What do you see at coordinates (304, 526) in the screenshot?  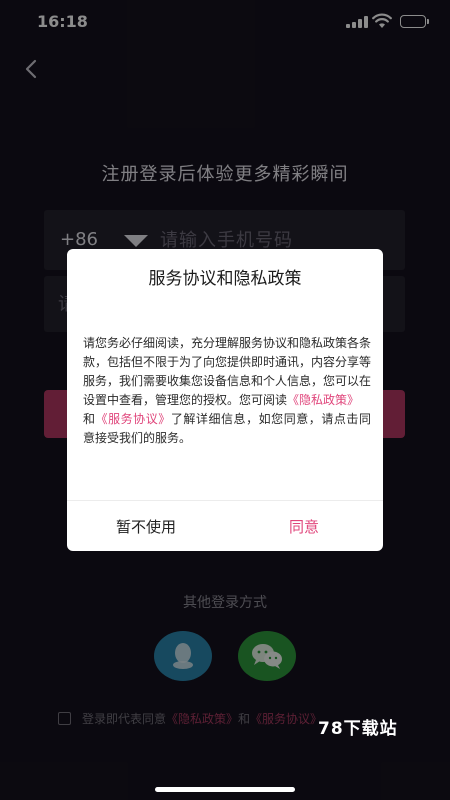 I see `agree-button: 同意` at bounding box center [304, 526].